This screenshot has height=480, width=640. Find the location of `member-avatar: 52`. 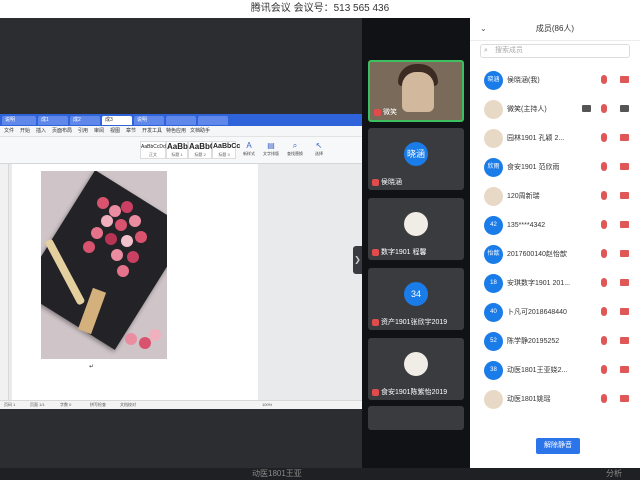

member-avatar: 52 is located at coordinates (493, 341).